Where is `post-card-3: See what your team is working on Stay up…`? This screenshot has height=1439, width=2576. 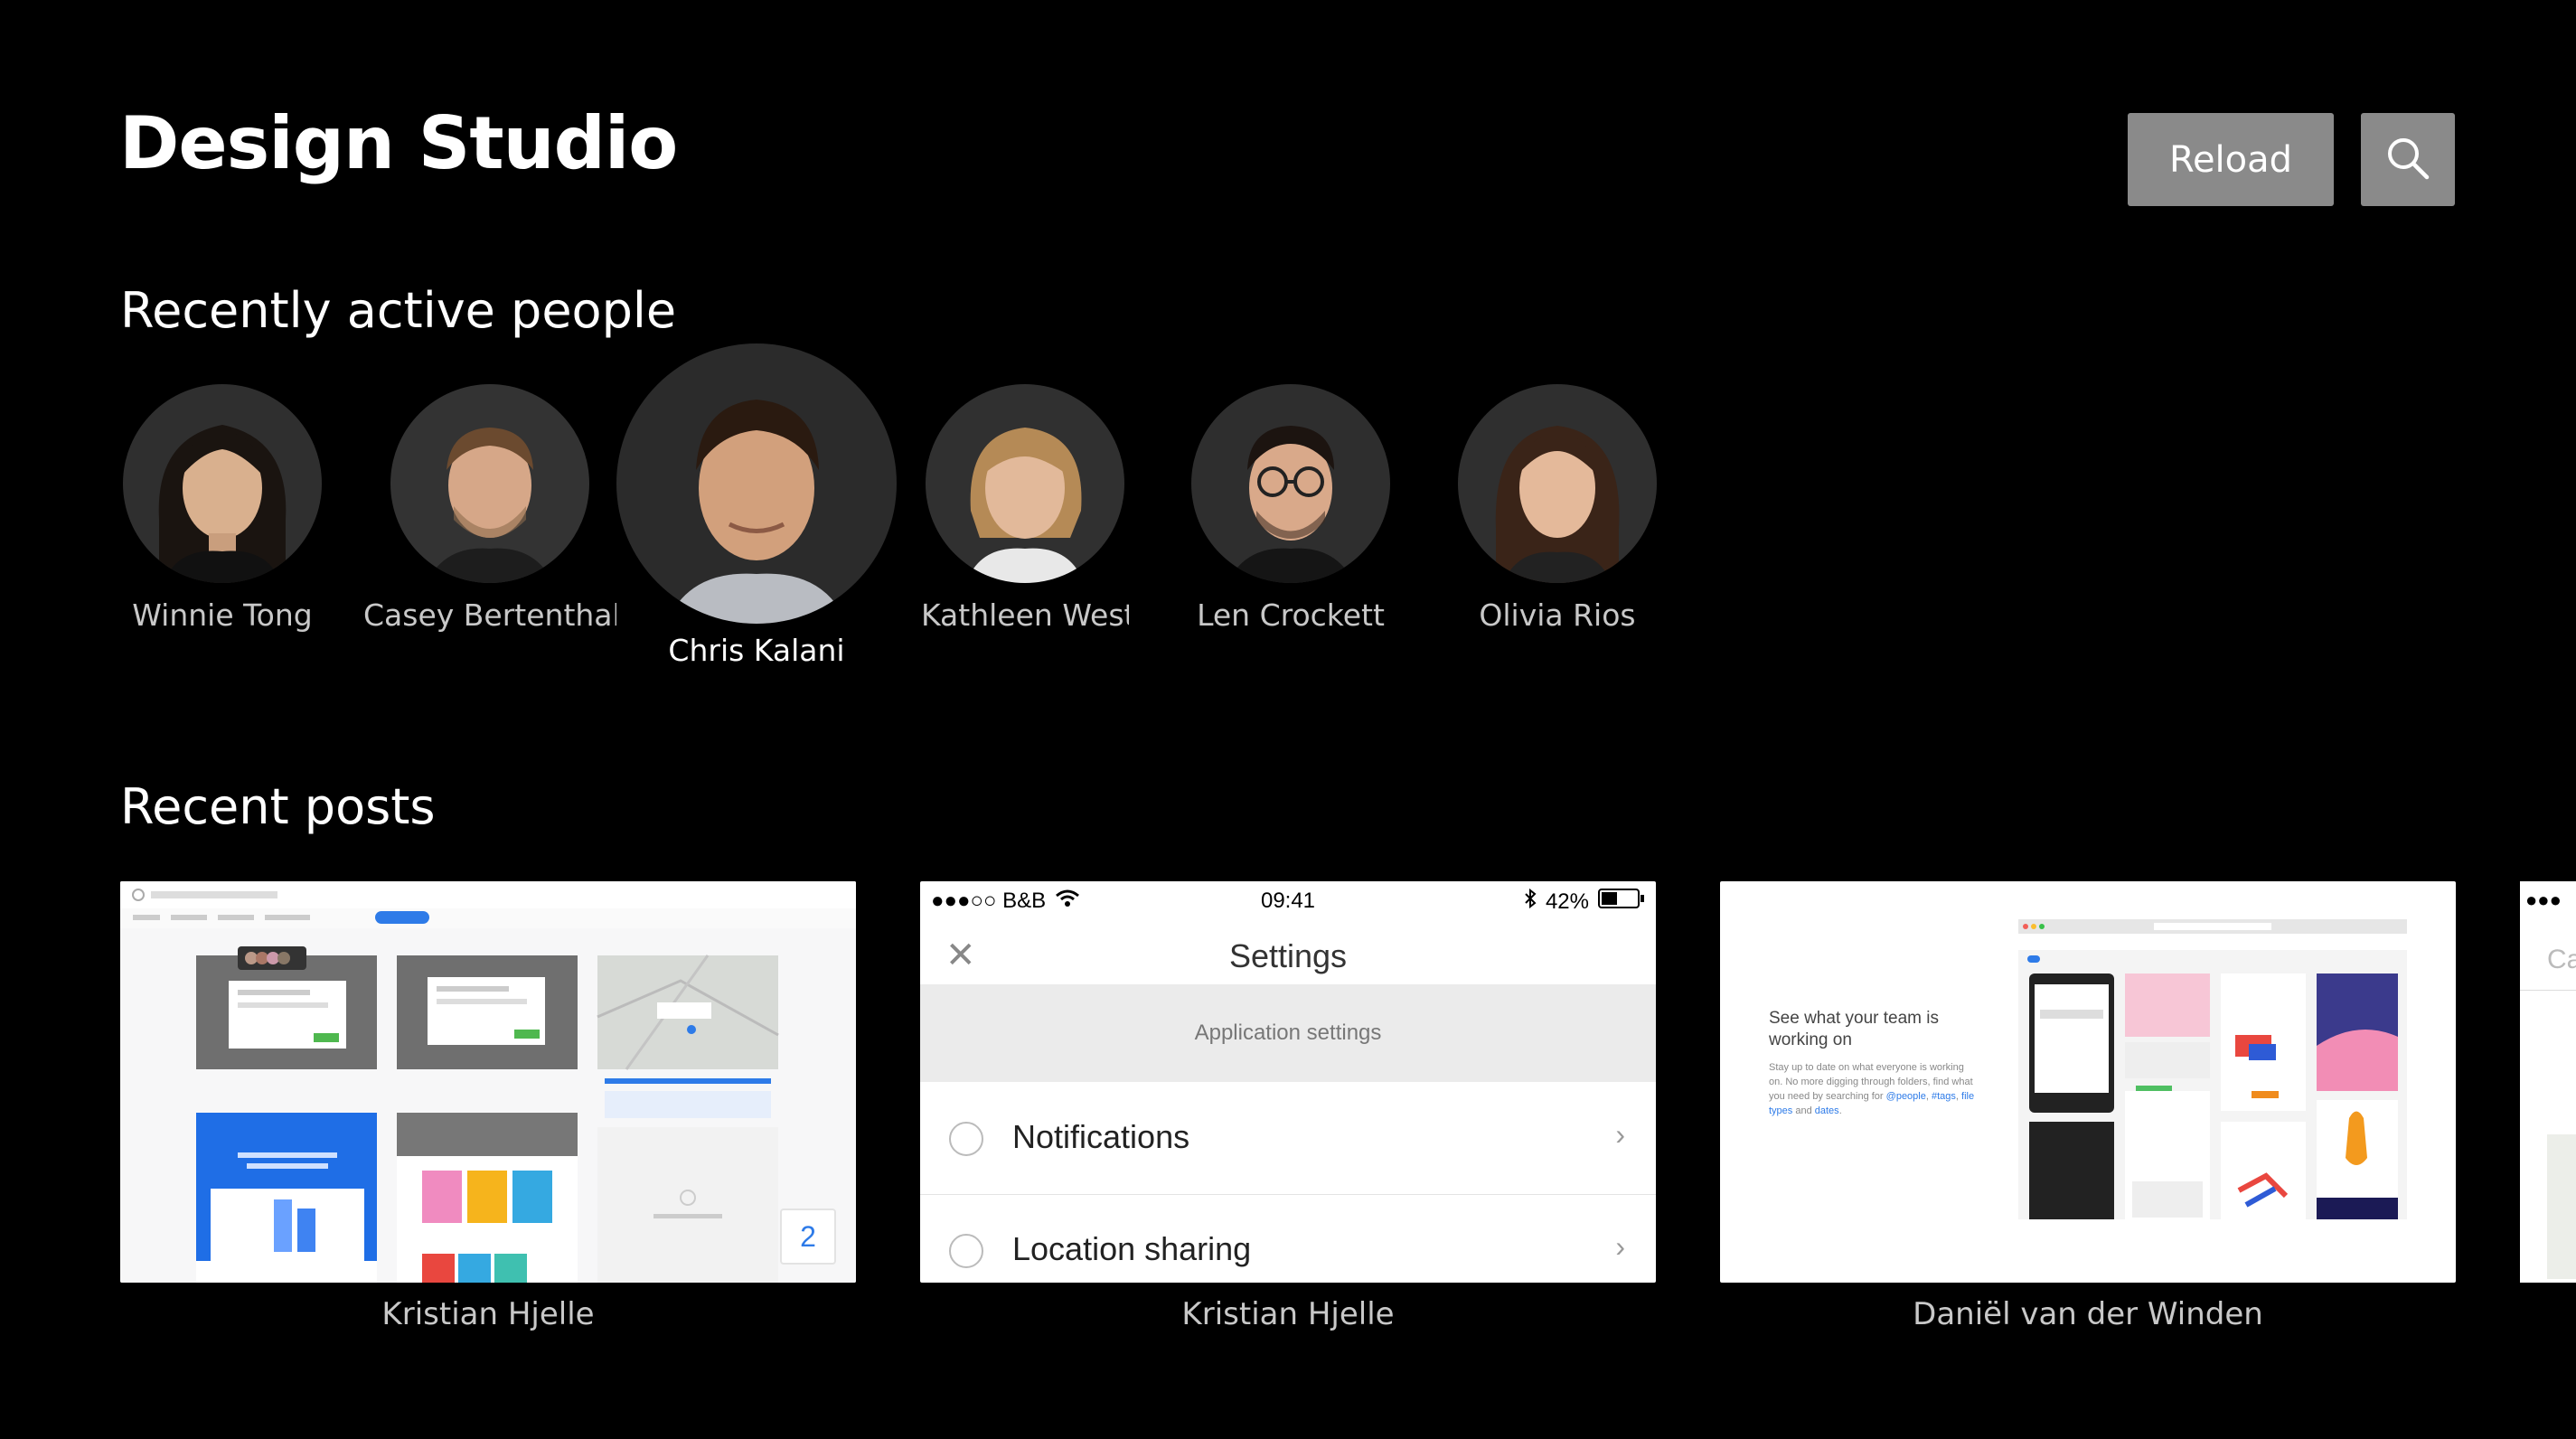
post-card-3: See what your team is working on Stay up… is located at coordinates (2088, 1082).